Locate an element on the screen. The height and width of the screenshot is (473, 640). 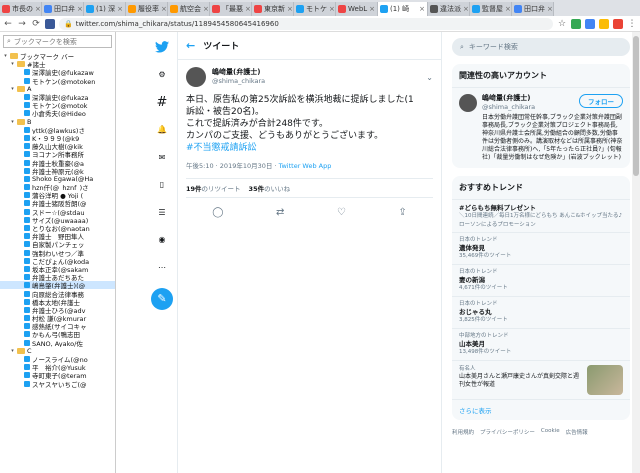
bookmark-item: 感熱紙(サイコキャ is located at coordinates (57, 326).